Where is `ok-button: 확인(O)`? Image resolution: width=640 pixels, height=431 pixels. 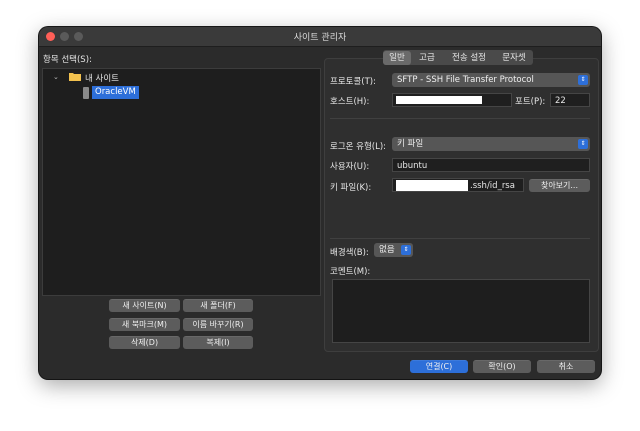 ok-button: 확인(O) is located at coordinates (502, 366).